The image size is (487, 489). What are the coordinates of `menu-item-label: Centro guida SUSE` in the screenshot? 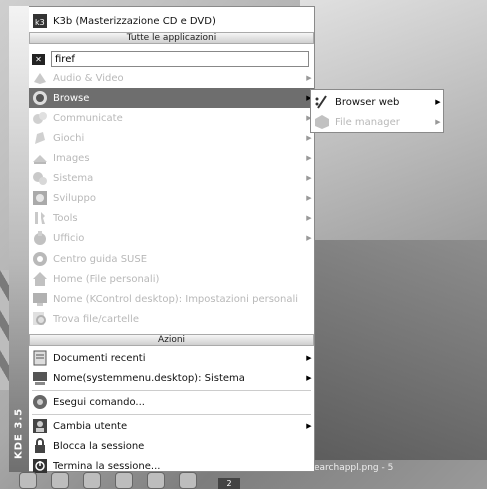 It's located at (100, 259).